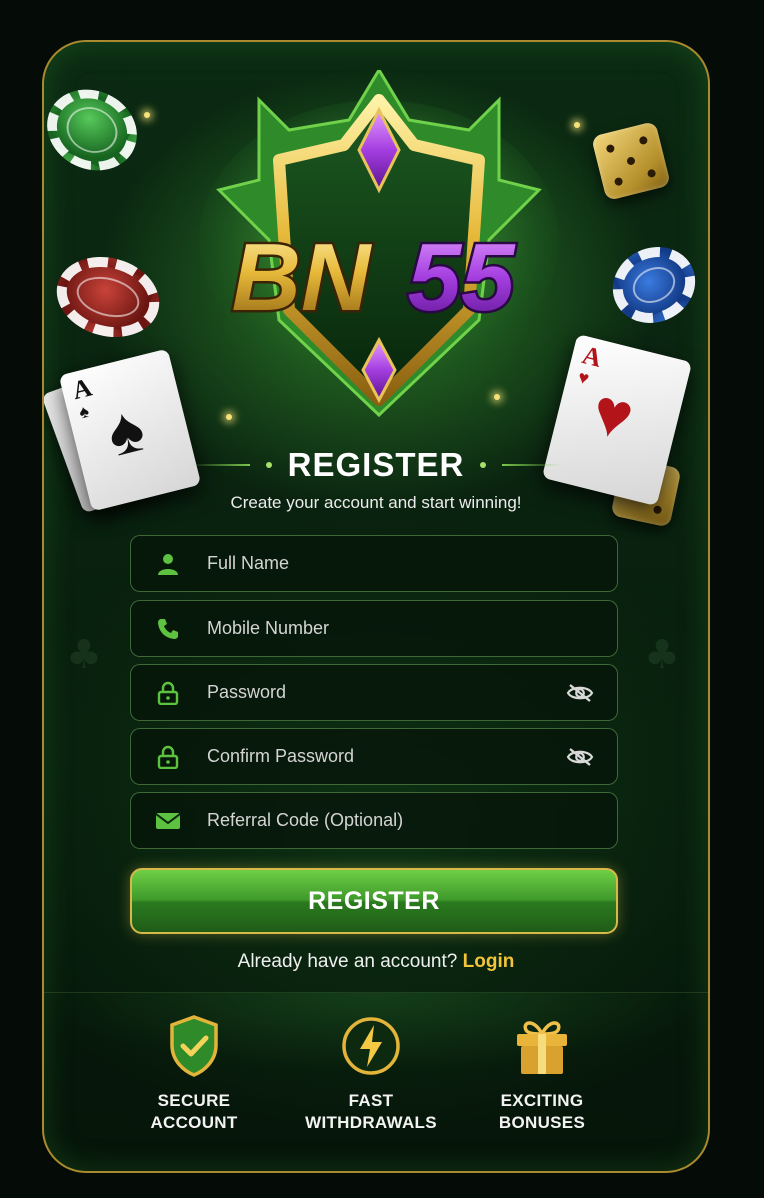 This screenshot has width=764, height=1198. I want to click on password-input, so click(386, 692).